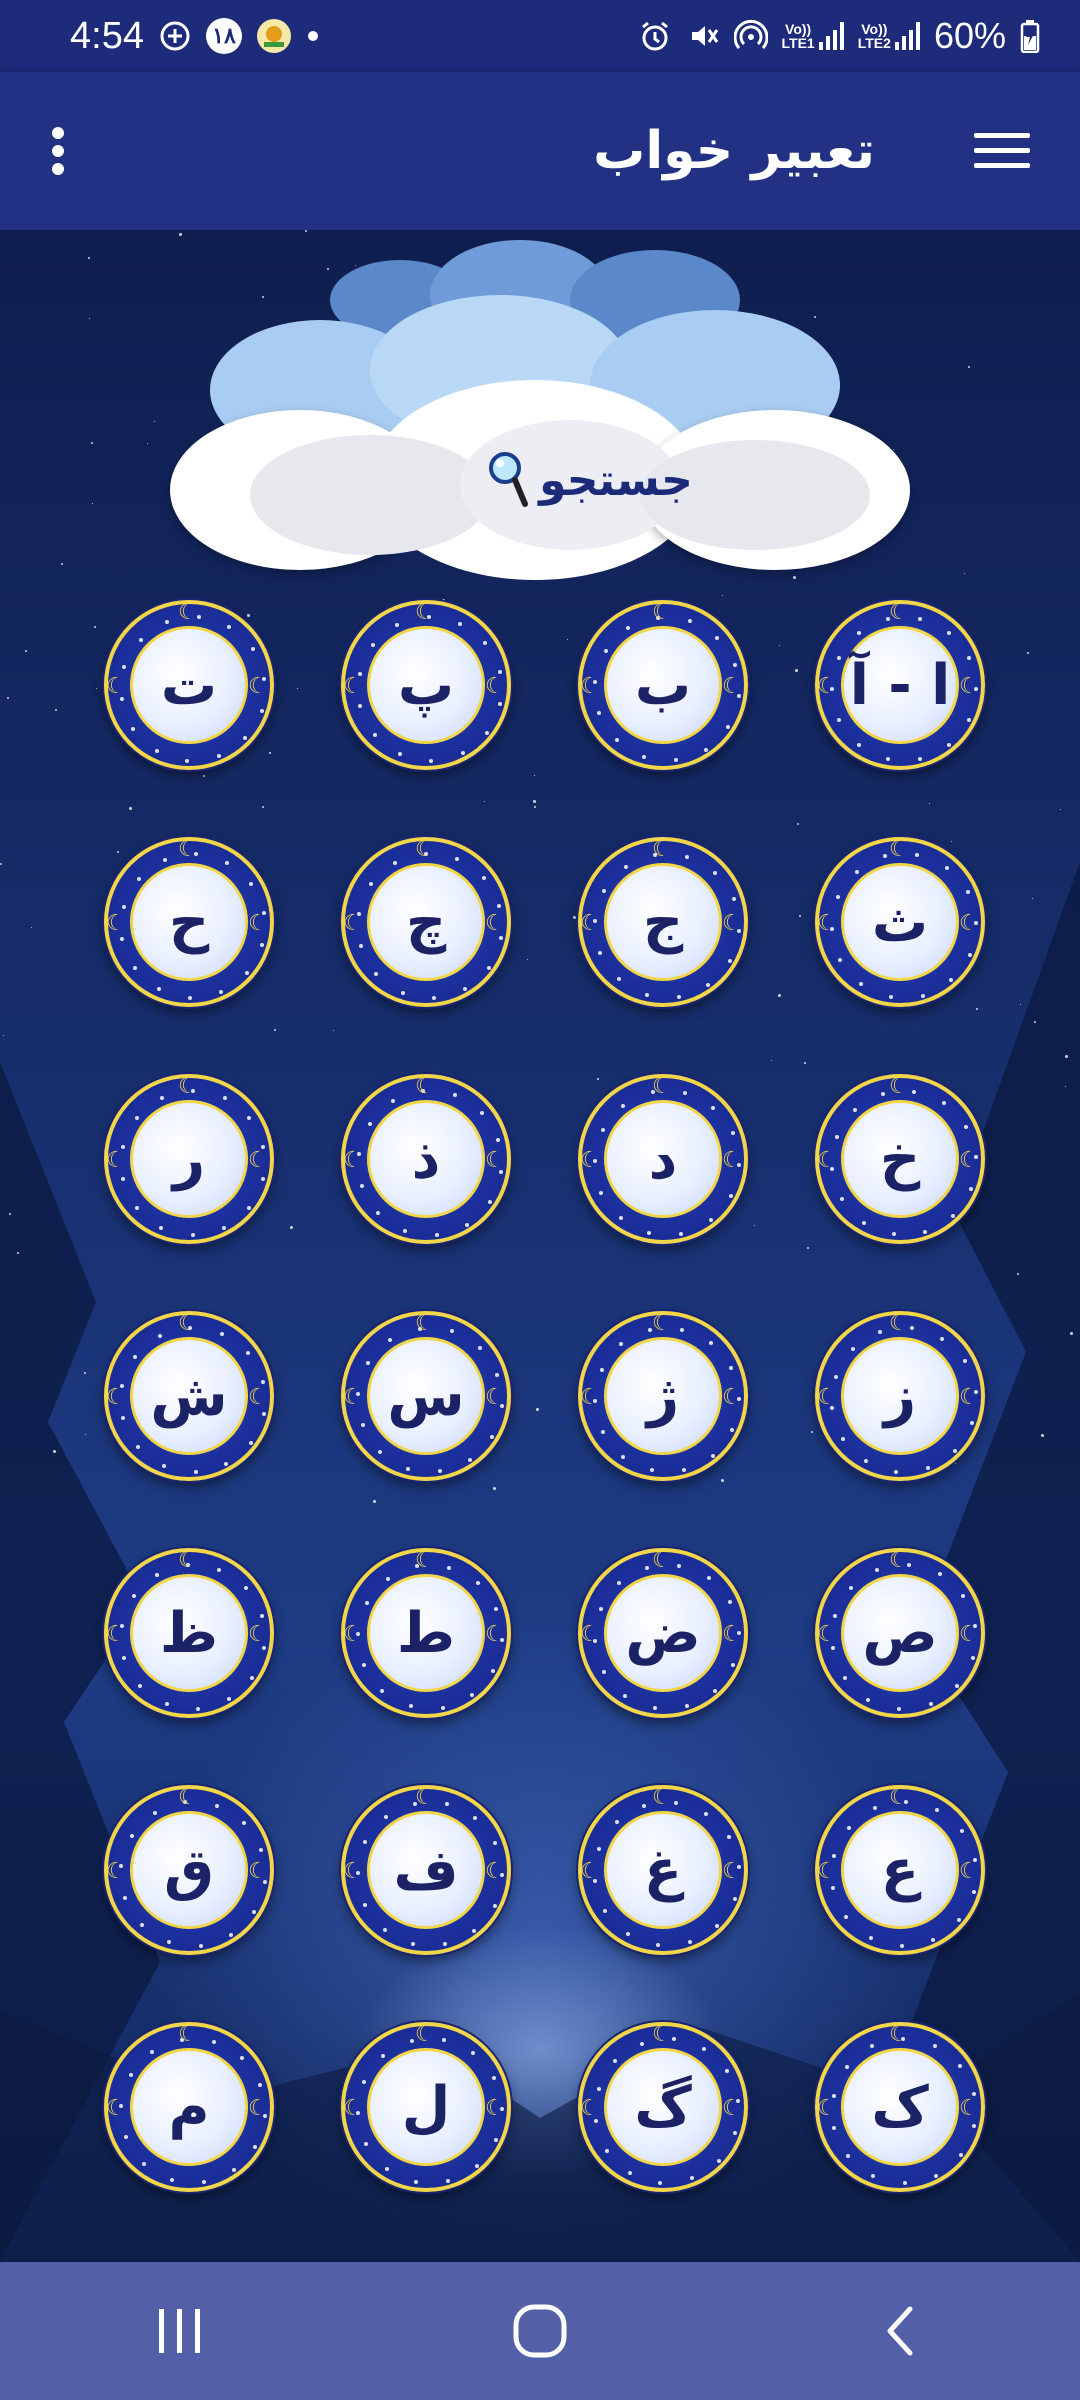 Image resolution: width=1080 pixels, height=2400 pixels. What do you see at coordinates (58, 151) in the screenshot?
I see `more-vert-icon` at bounding box center [58, 151].